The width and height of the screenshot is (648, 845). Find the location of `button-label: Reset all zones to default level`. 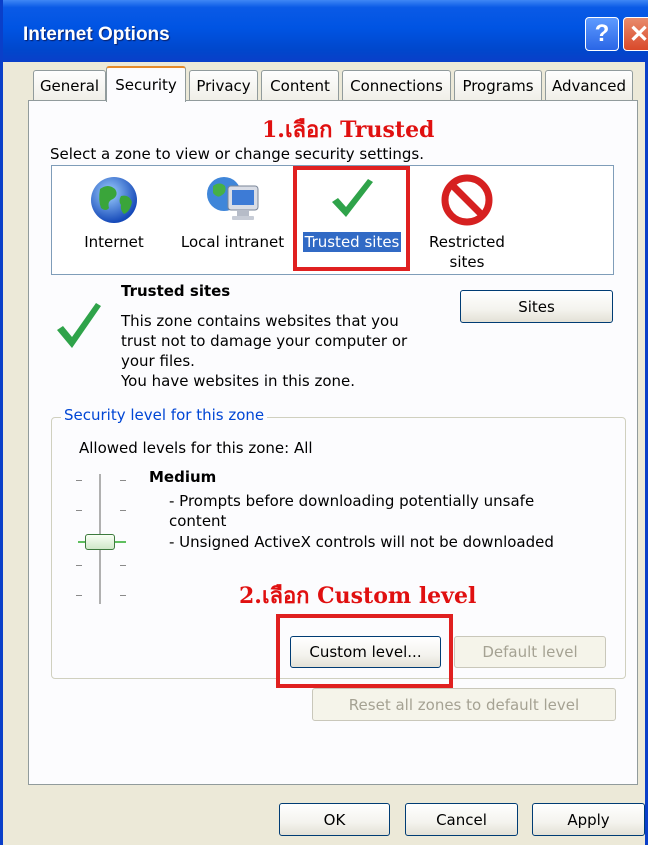

button-label: Reset all zones to default level is located at coordinates (464, 704).